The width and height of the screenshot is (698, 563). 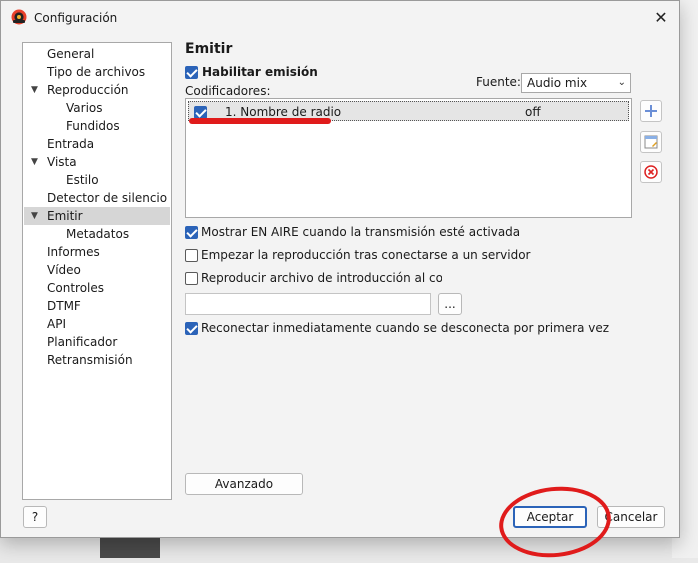 What do you see at coordinates (64, 270) in the screenshot?
I see `nav-item-video: Vídeo` at bounding box center [64, 270].